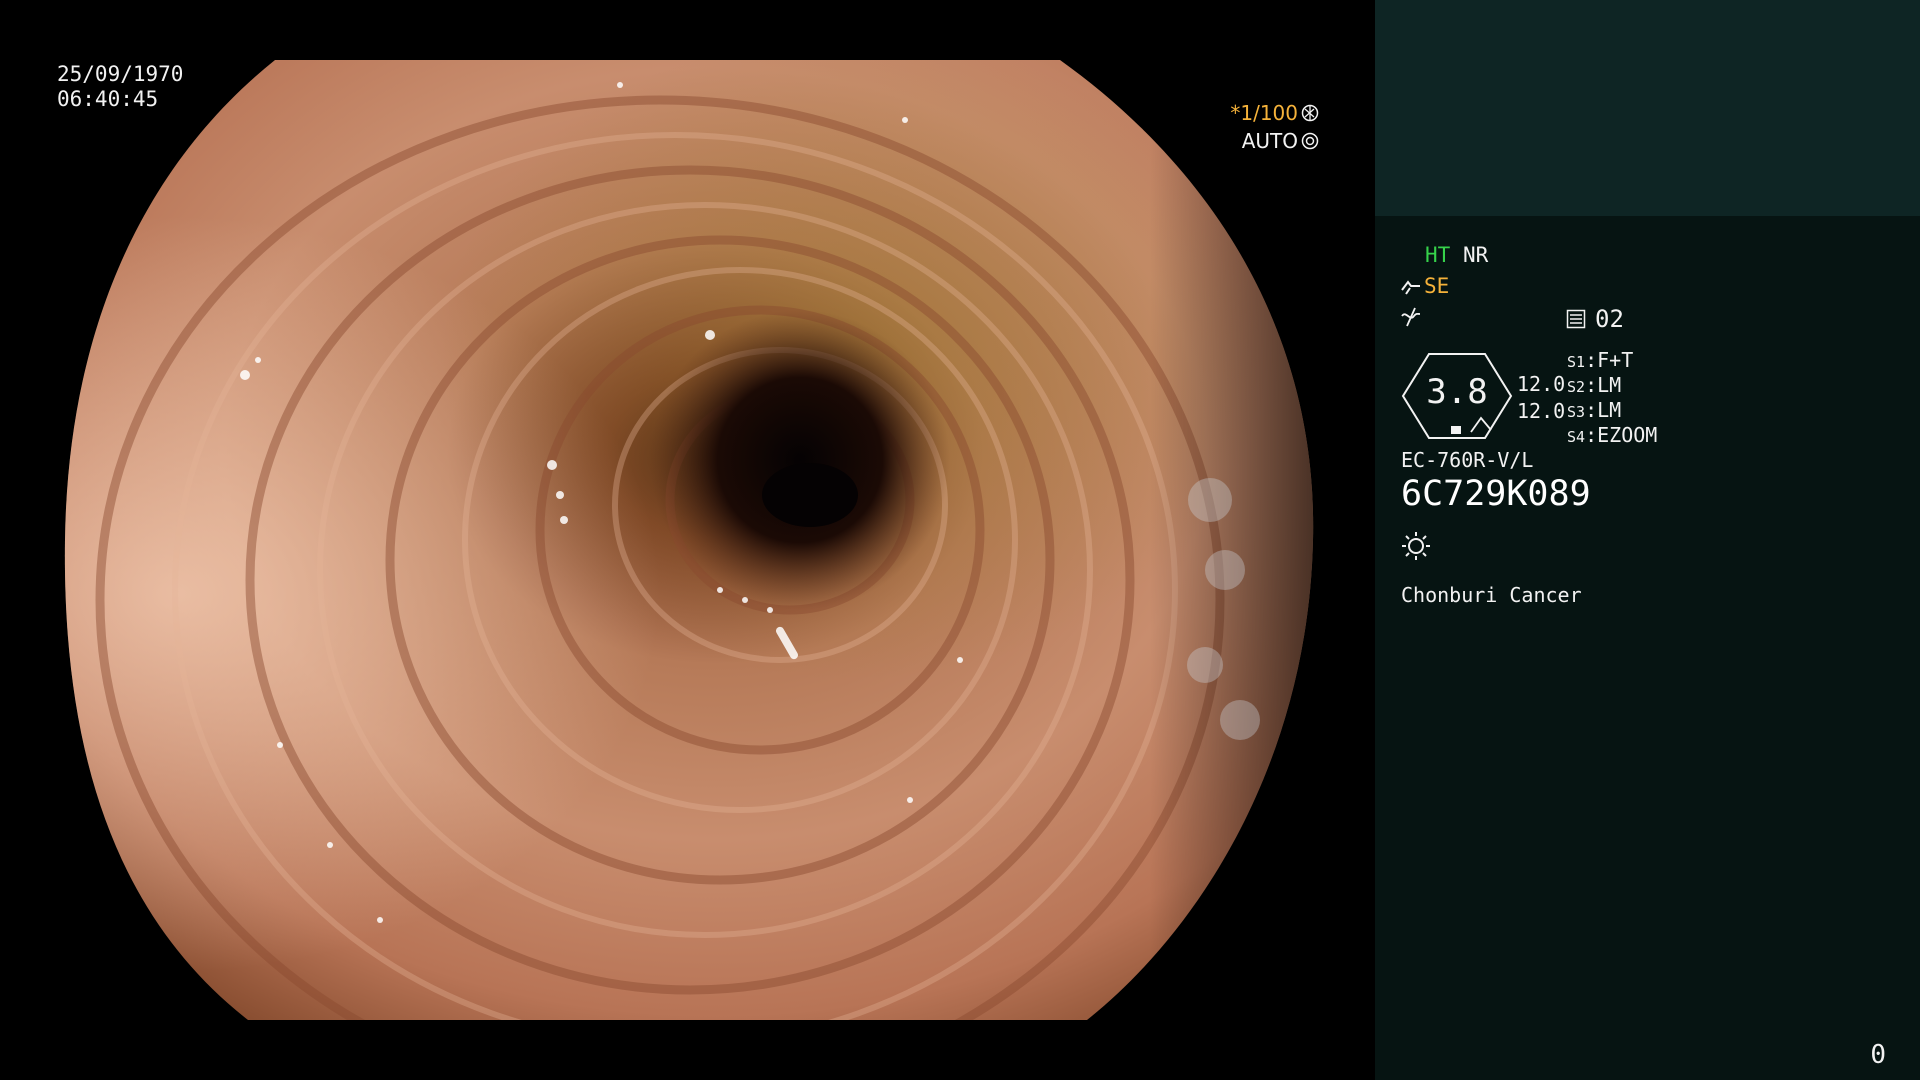 The height and width of the screenshot is (1080, 1920). Describe the element at coordinates (1274, 127) in the screenshot. I see `exposure-overlay: *1/100 AUTO` at that location.